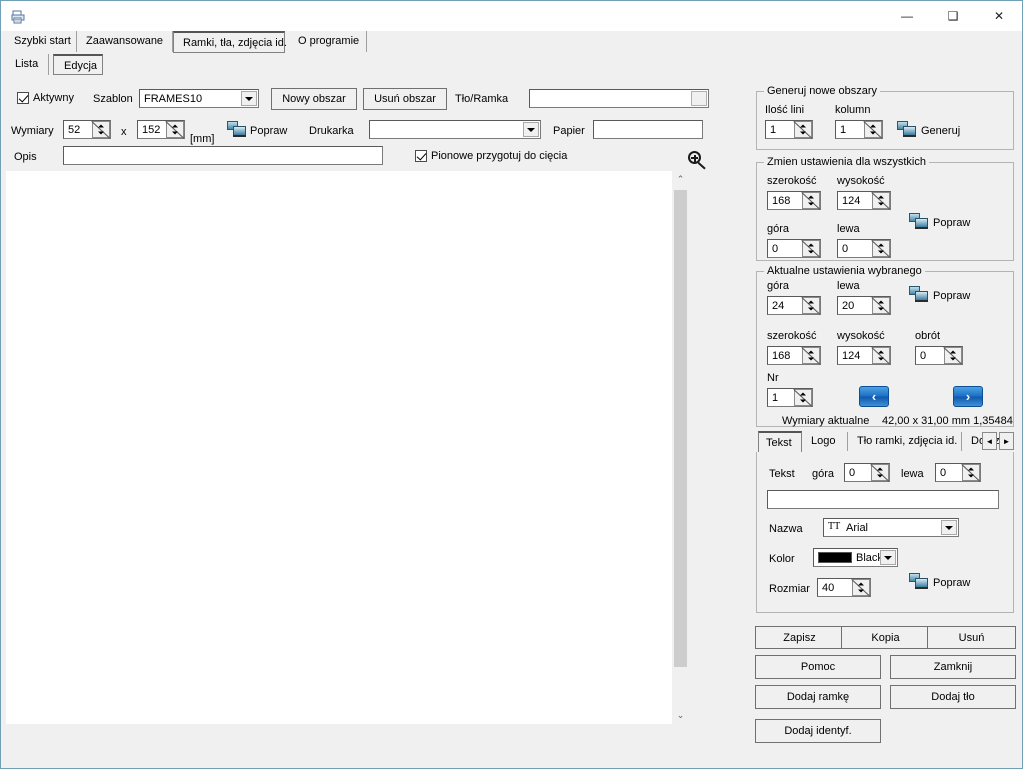  What do you see at coordinates (455, 129) in the screenshot?
I see `printer-combo` at bounding box center [455, 129].